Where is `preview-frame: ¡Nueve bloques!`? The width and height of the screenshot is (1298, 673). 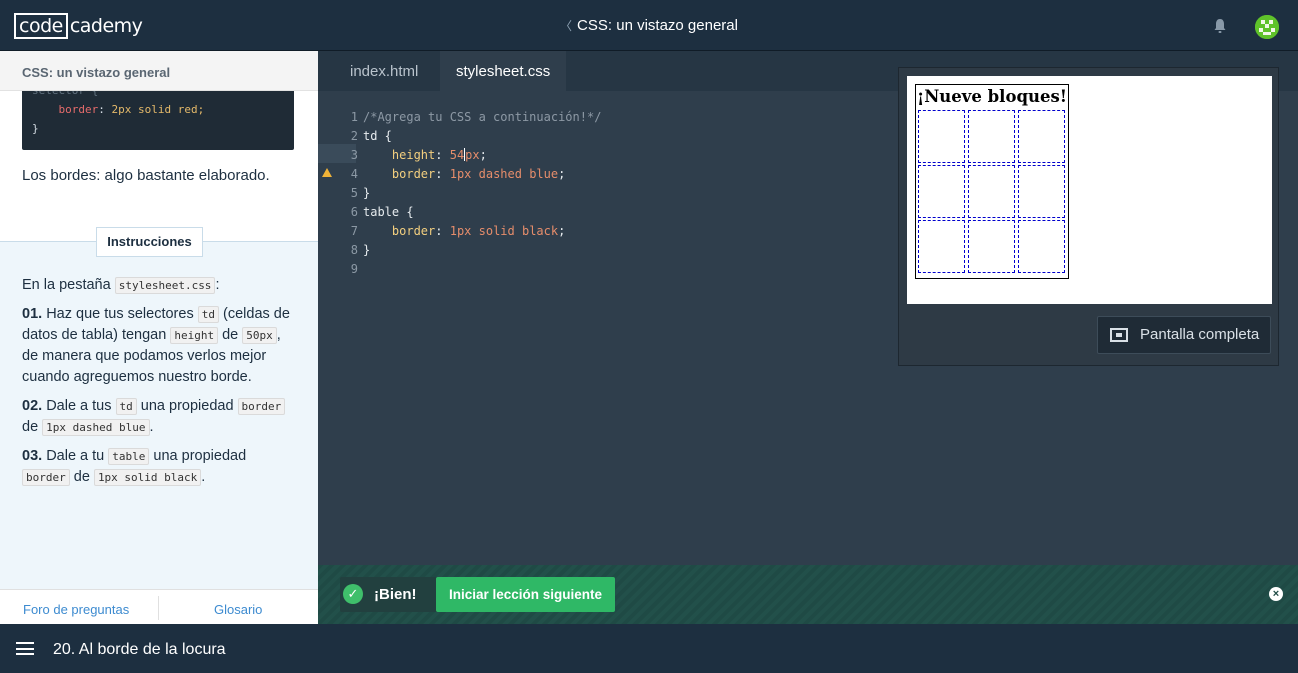 preview-frame: ¡Nueve bloques! is located at coordinates (1089, 190).